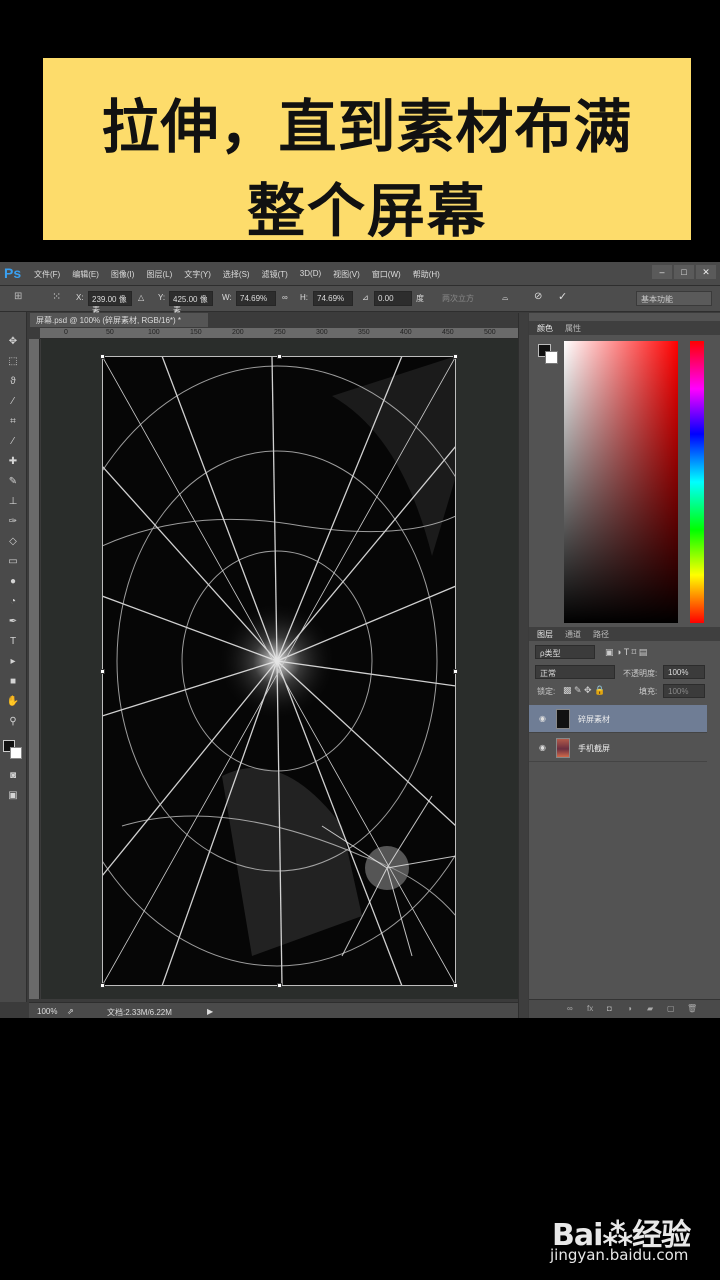  What do you see at coordinates (609, 1008) in the screenshot?
I see `add-mask-icon: ◘` at bounding box center [609, 1008].